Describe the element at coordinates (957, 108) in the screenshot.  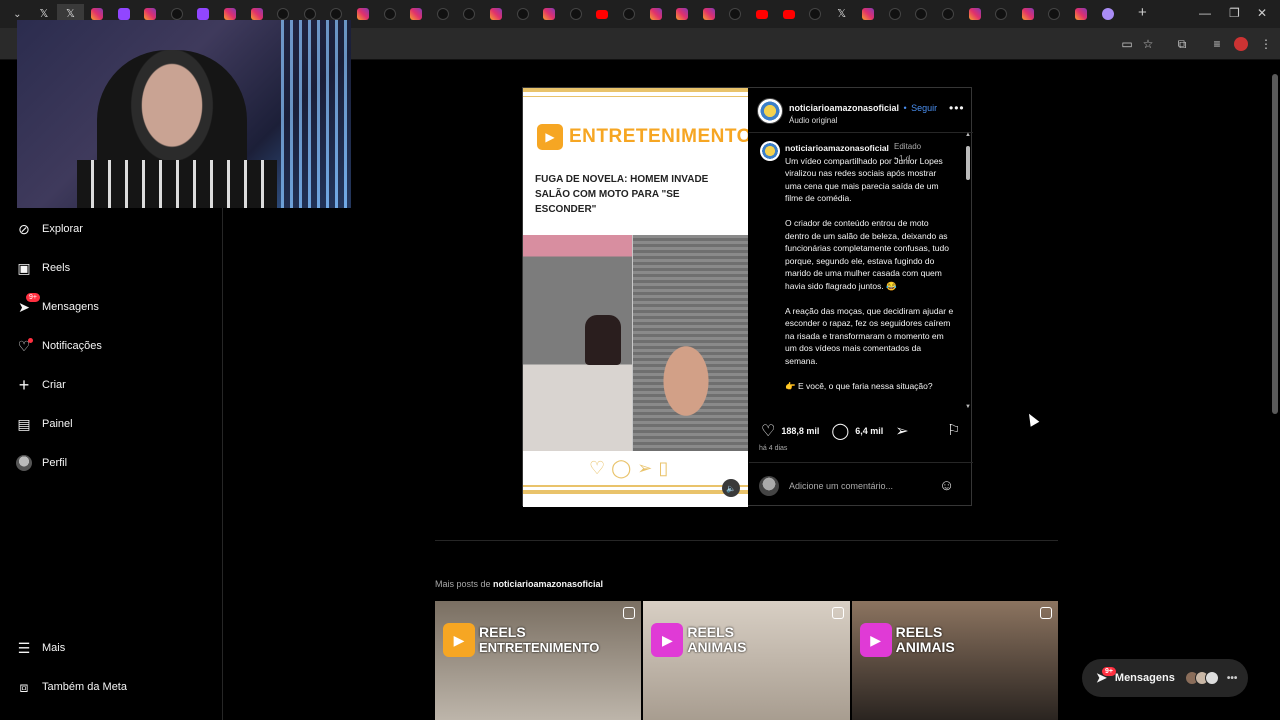
I see `more-options-icon: •••` at that location.